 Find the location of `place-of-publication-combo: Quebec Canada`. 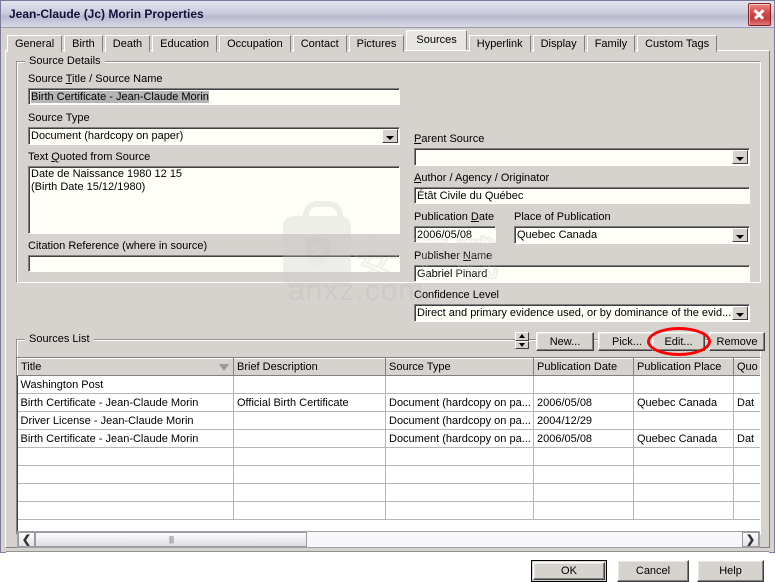

place-of-publication-combo: Quebec Canada is located at coordinates (632, 235).